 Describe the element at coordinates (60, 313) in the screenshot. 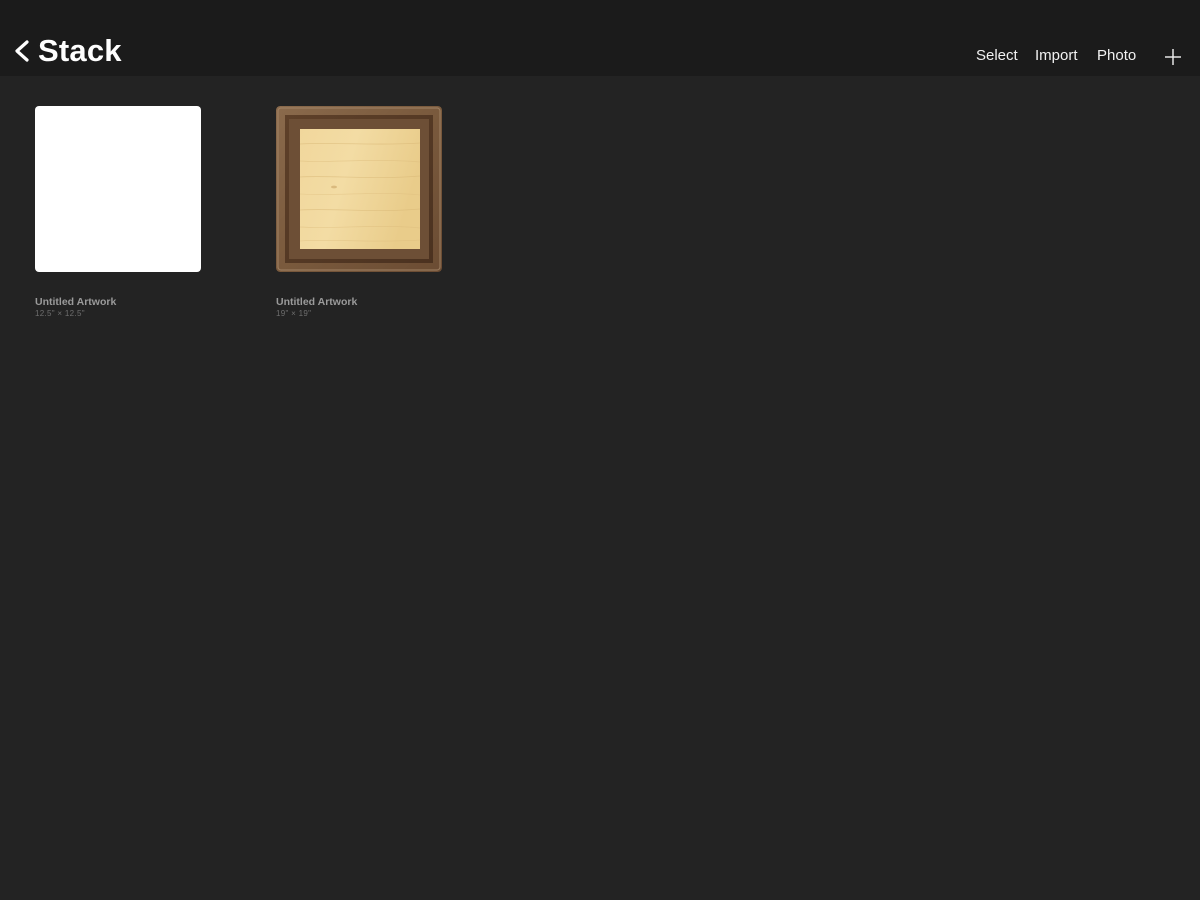

I see `artwork-size: 12.5" × 12.5"` at that location.